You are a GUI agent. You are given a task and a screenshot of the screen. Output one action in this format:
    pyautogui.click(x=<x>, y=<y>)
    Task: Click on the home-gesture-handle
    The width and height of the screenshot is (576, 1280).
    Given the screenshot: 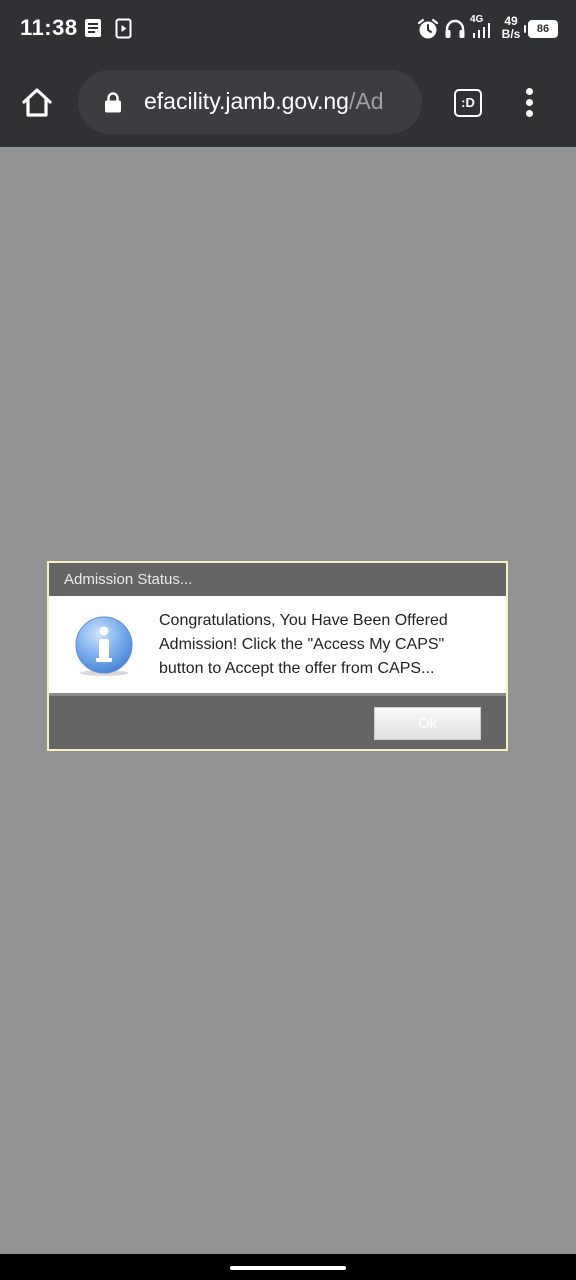 What is the action you would take?
    pyautogui.click(x=288, y=1268)
    